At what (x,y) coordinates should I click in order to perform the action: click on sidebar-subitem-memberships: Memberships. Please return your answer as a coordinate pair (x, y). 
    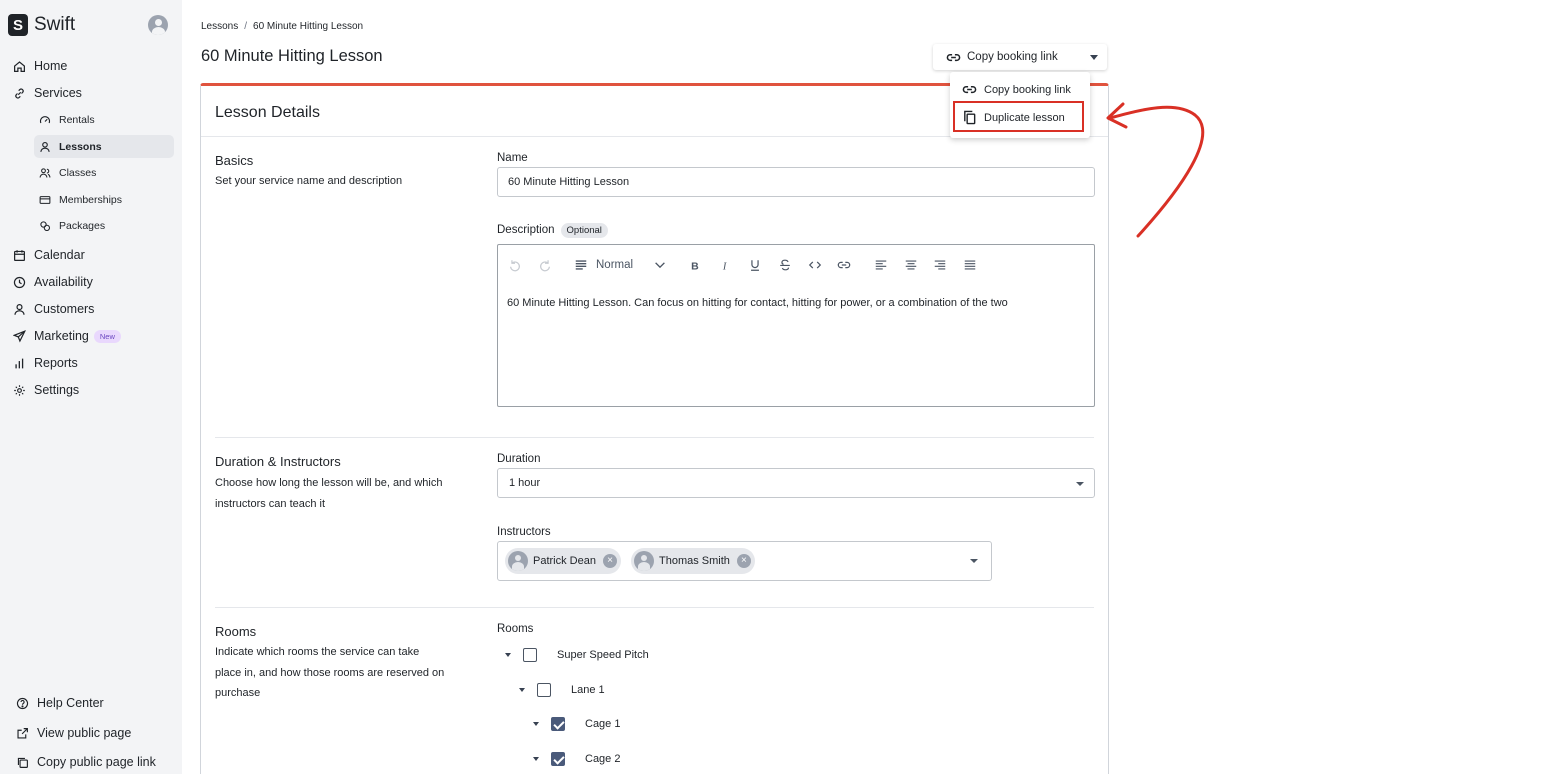
    Looking at the image, I should click on (104, 199).